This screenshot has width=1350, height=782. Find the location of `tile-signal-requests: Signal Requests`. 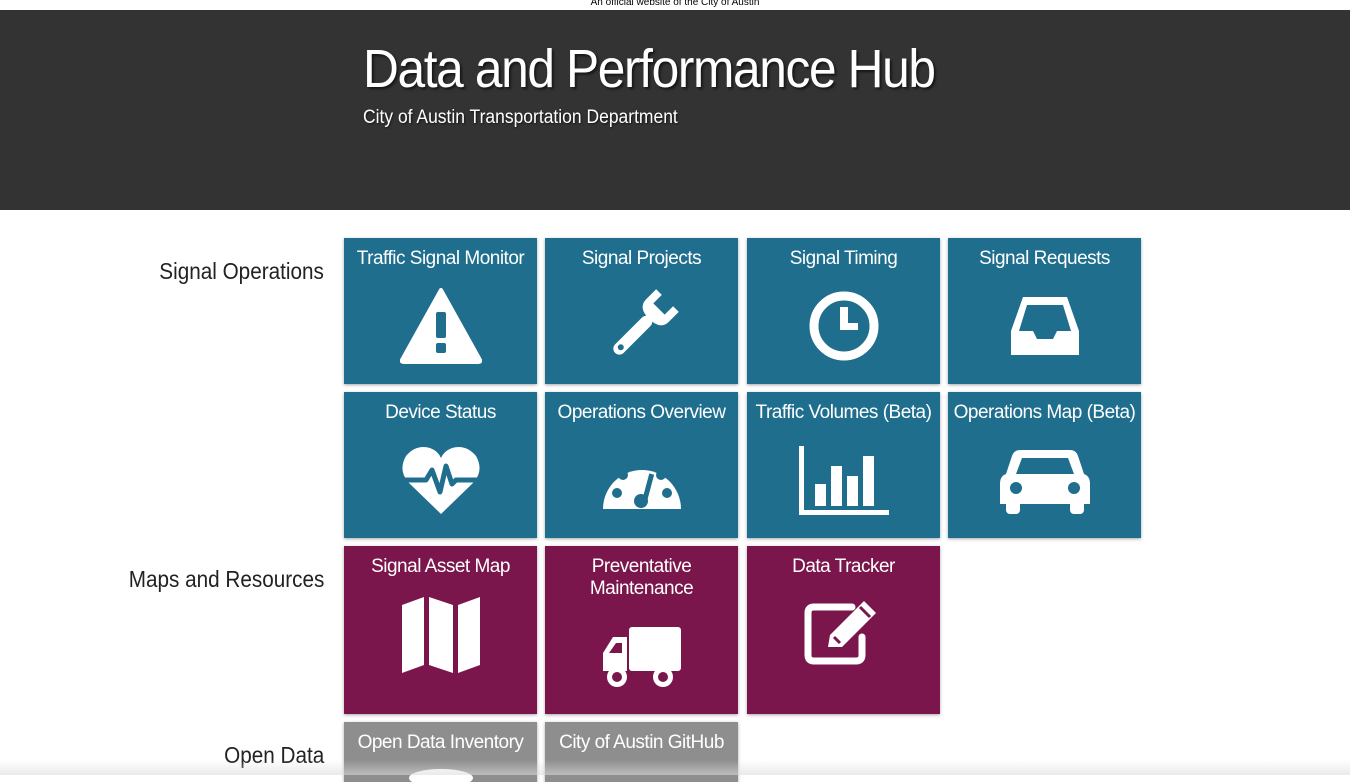

tile-signal-requests: Signal Requests is located at coordinates (1044, 311).